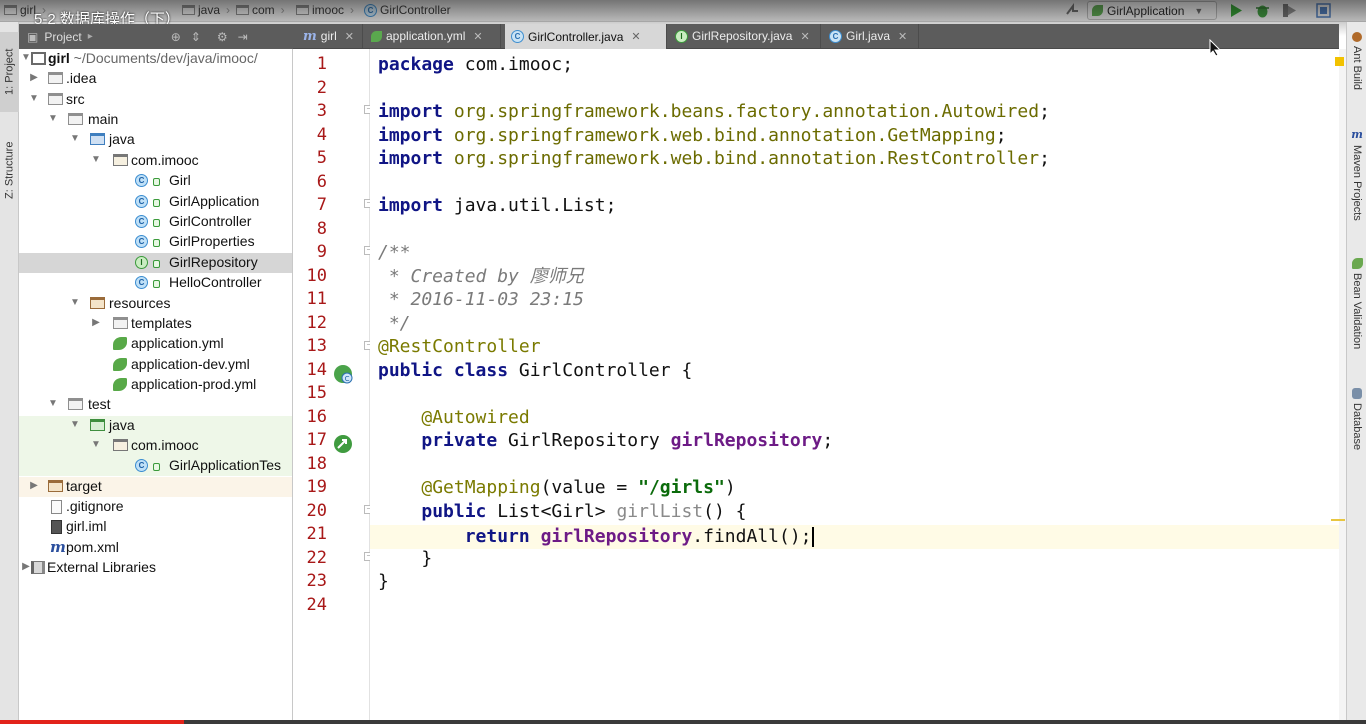 The width and height of the screenshot is (1366, 724). What do you see at coordinates (316, 558) in the screenshot?
I see `line-number: 22` at bounding box center [316, 558].